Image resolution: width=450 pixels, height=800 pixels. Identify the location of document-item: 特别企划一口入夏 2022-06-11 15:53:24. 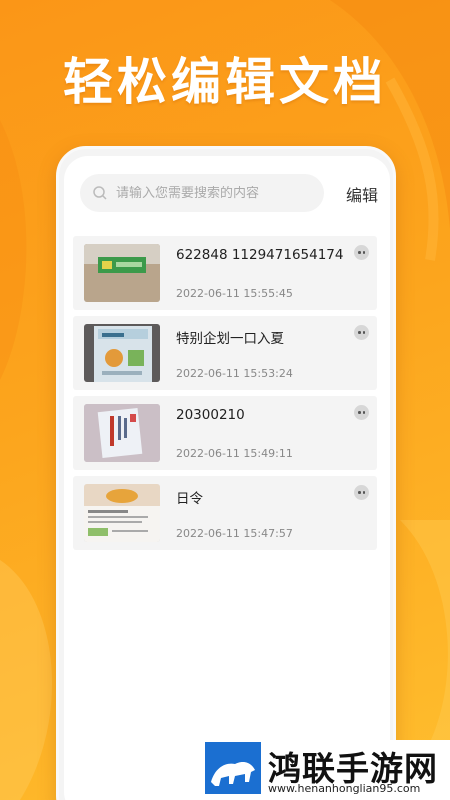
(225, 353).